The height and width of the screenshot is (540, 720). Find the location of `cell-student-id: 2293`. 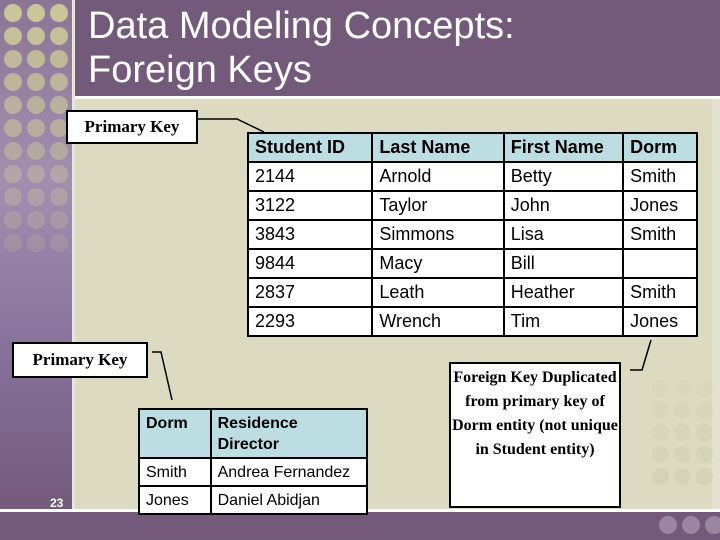

cell-student-id: 2293 is located at coordinates (310, 321).